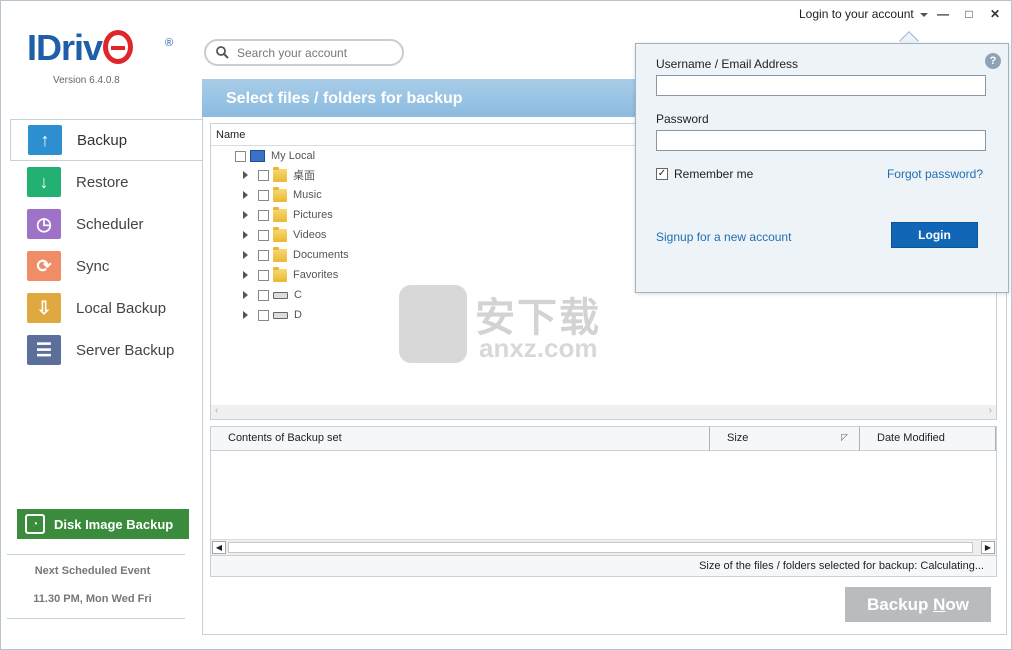 The width and height of the screenshot is (1012, 650). What do you see at coordinates (821, 85) in the screenshot?
I see `username-field` at bounding box center [821, 85].